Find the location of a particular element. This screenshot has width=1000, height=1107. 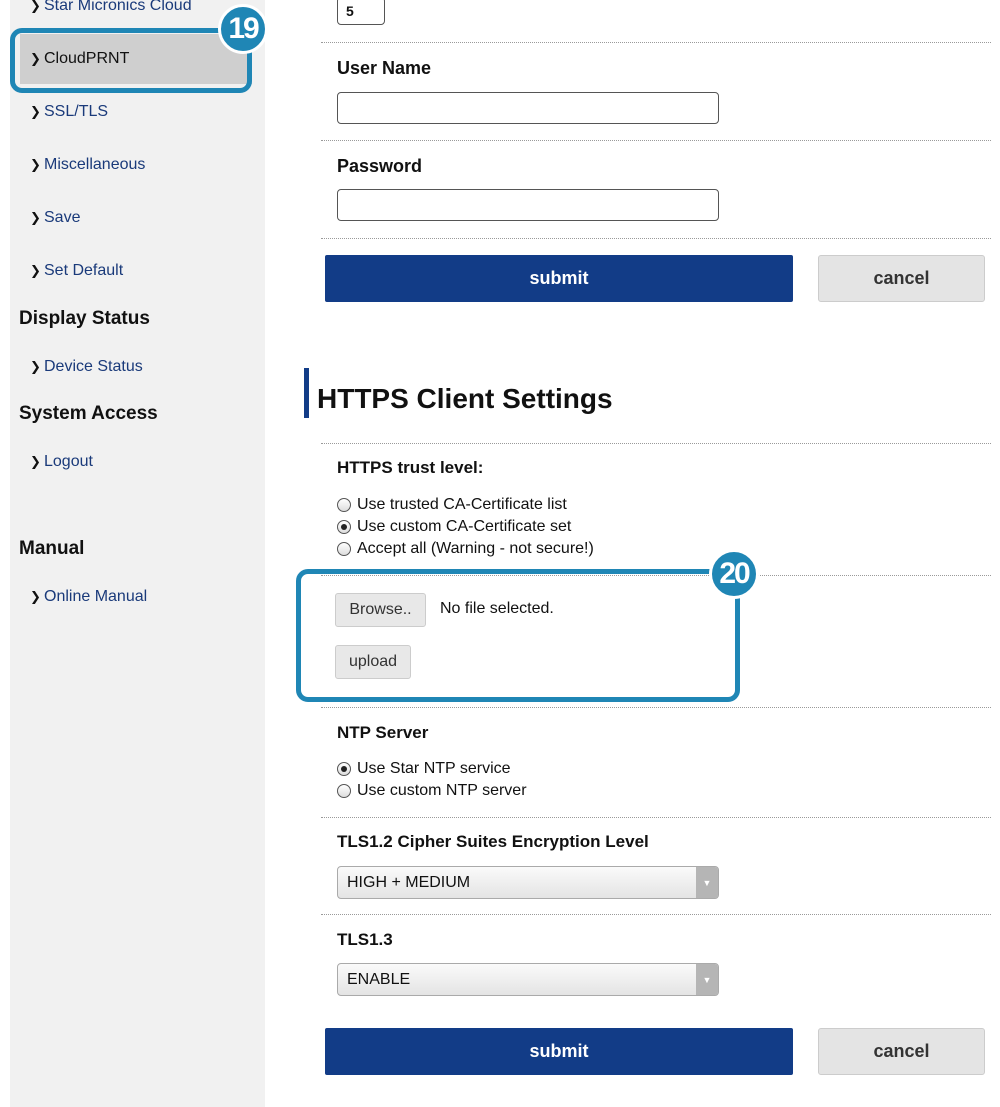

manual-heading: Manual is located at coordinates (52, 548).